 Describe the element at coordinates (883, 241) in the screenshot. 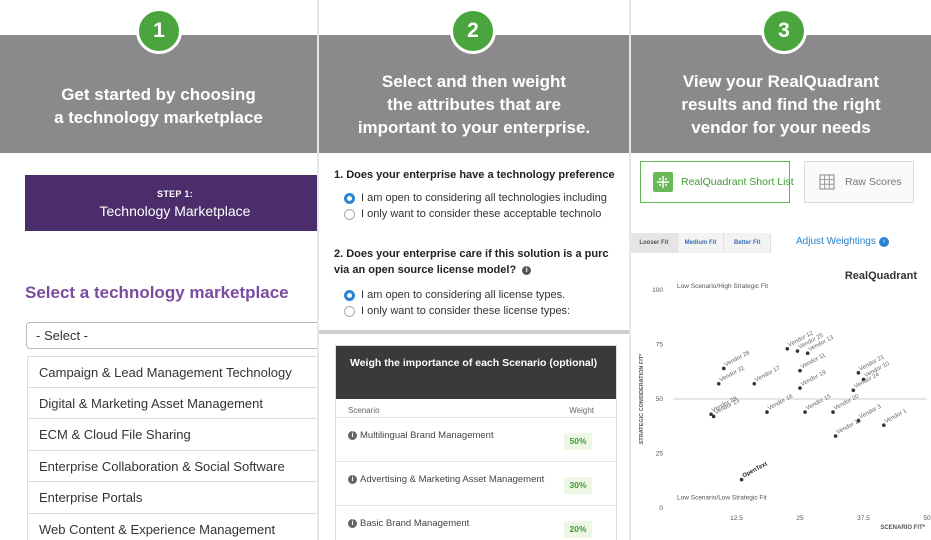

I see `arrow-right-icon: ›` at that location.